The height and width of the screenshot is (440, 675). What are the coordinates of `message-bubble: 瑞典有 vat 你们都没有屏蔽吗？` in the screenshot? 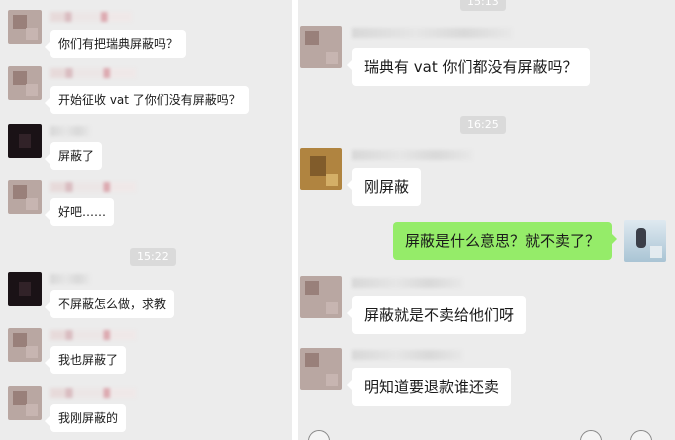 It's located at (468, 67).